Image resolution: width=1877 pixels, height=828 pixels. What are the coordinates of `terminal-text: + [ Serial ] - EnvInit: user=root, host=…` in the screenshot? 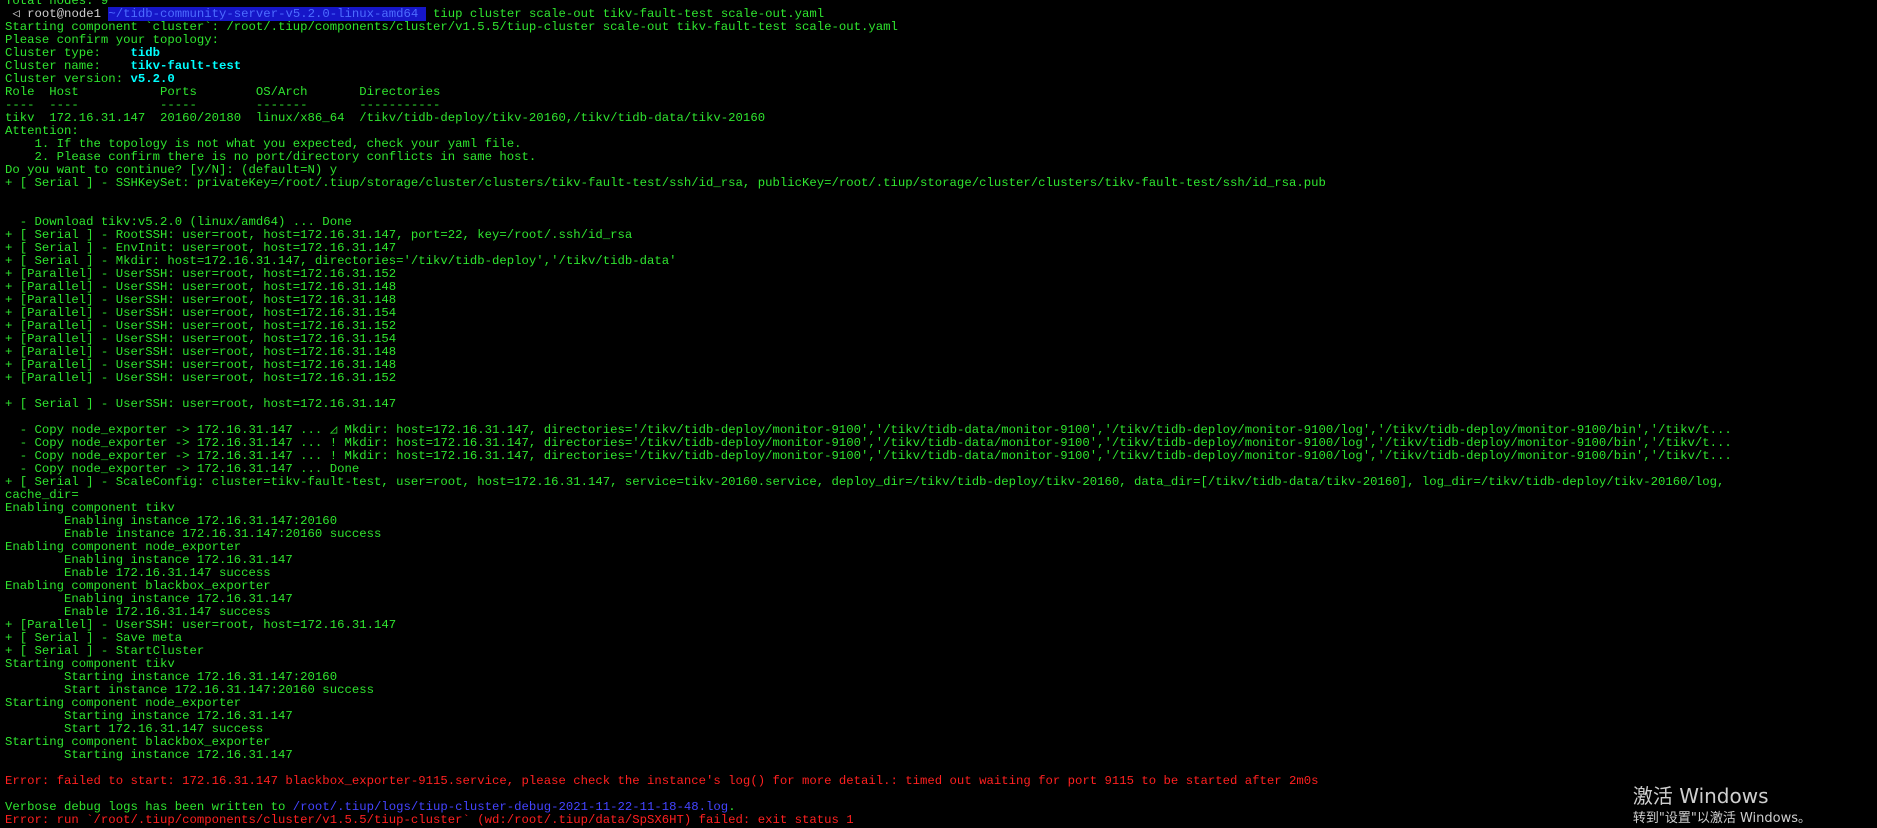 It's located at (201, 248).